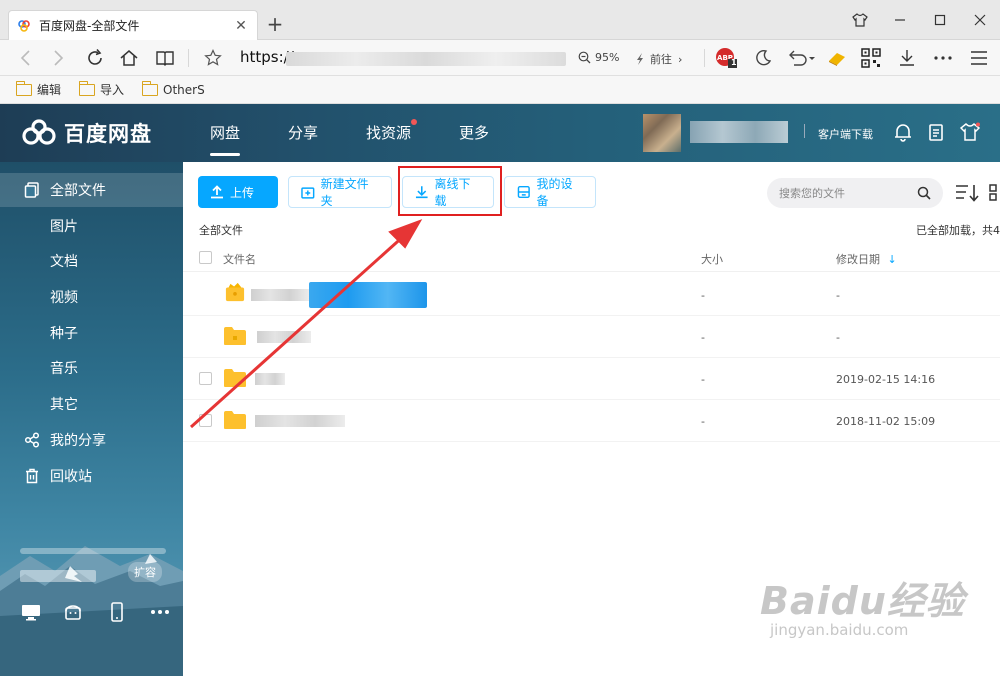 The height and width of the screenshot is (676, 1000). Describe the element at coordinates (903, 132) in the screenshot. I see `bell-icon` at that location.